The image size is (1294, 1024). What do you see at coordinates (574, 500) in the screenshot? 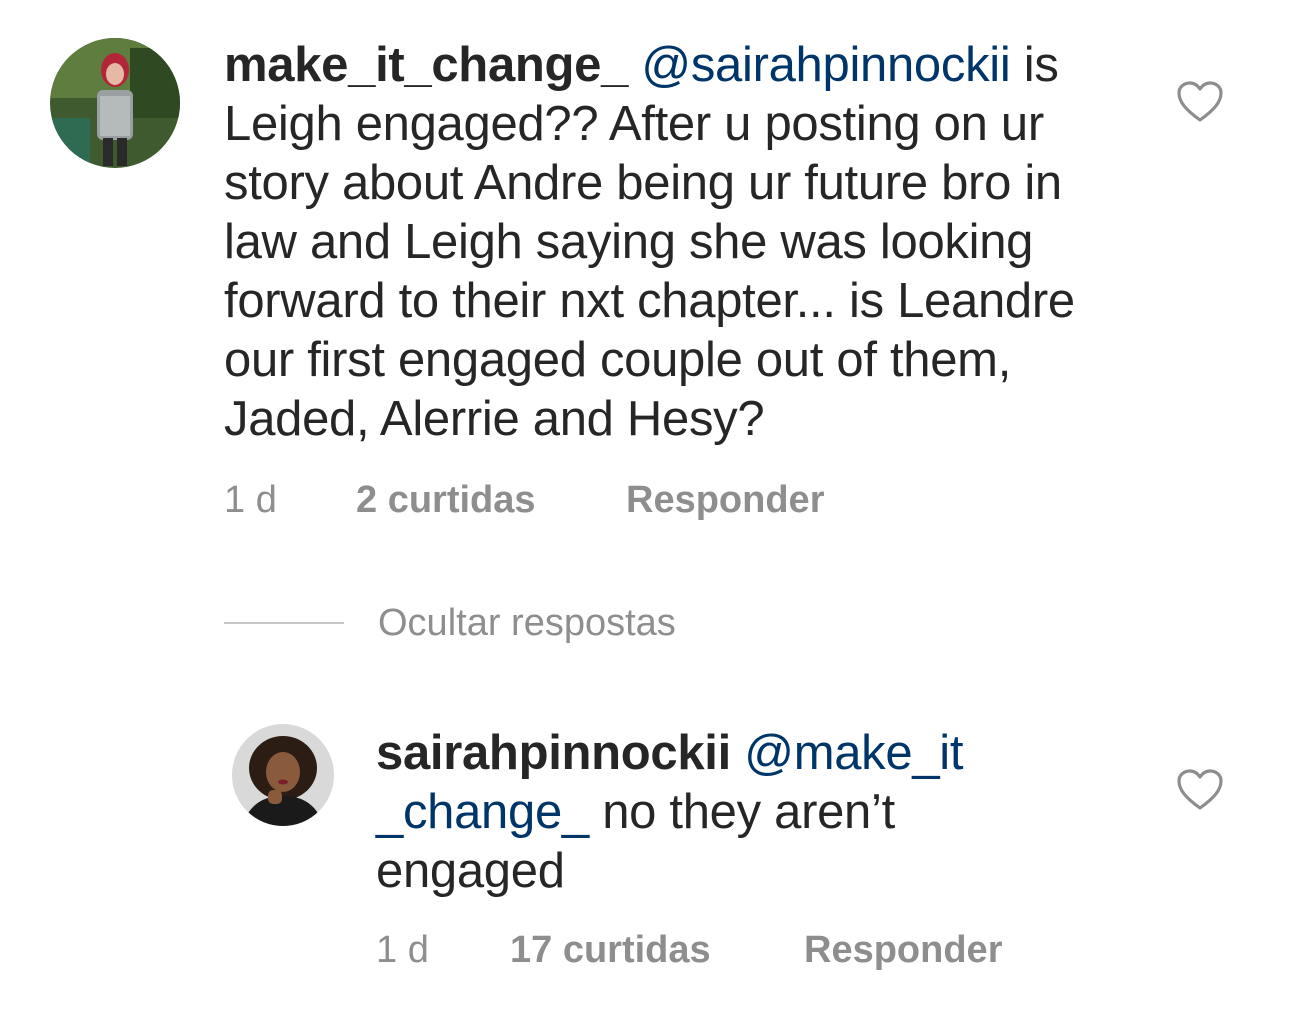
I see `comment-meta: 1 d 2 curtidas Responder` at bounding box center [574, 500].